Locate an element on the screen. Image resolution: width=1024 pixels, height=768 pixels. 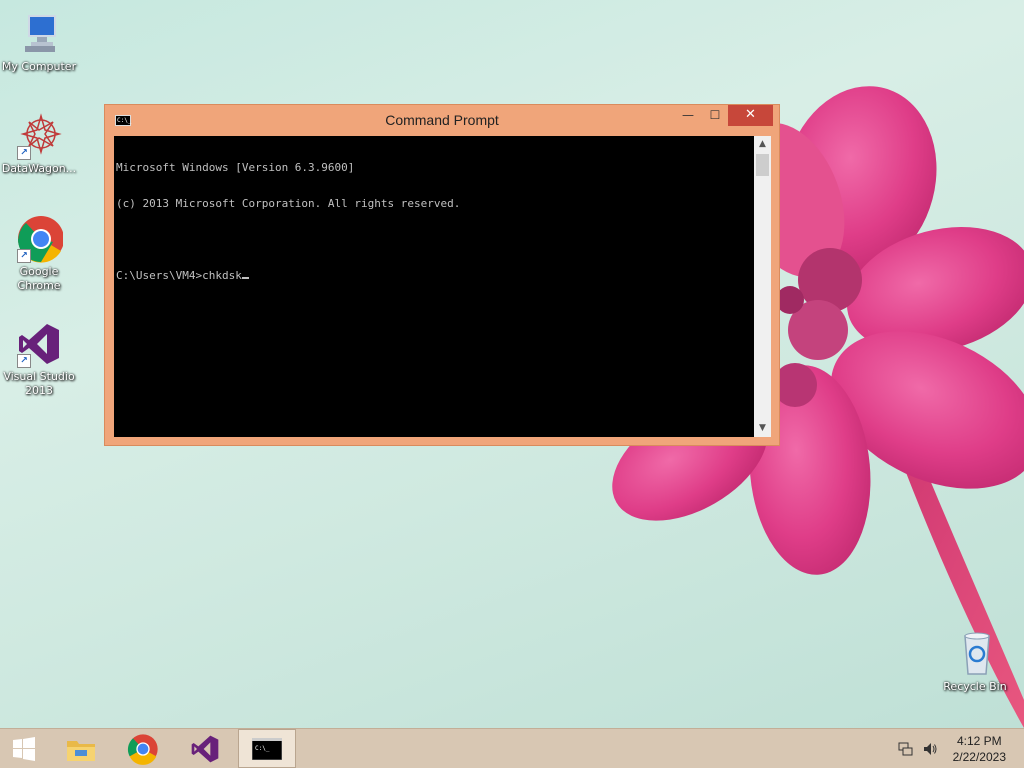
cmd-icon: C:\_ is located at coordinates (267, 748).